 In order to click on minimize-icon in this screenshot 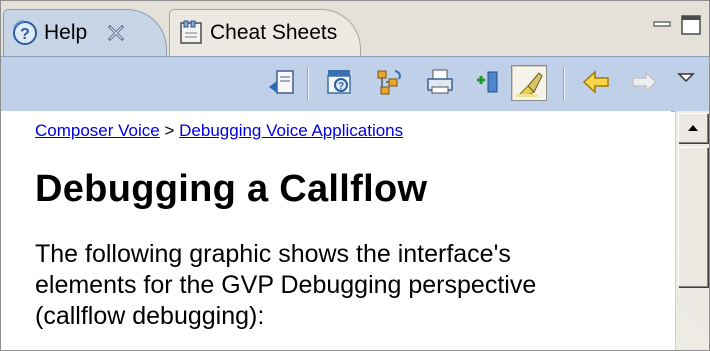, I will do `click(662, 24)`.